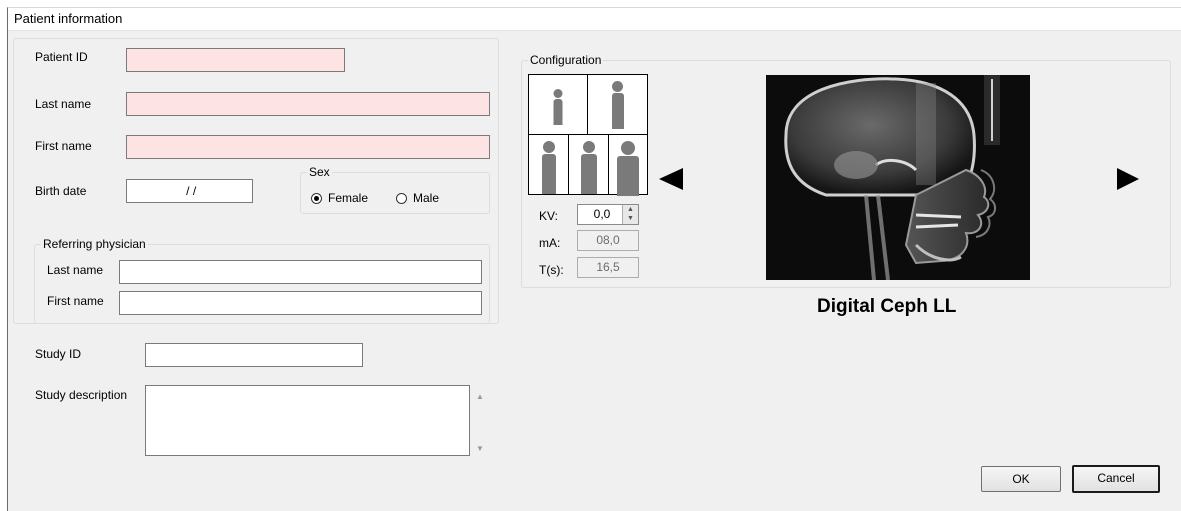 The width and height of the screenshot is (1181, 511). I want to click on physician-first-name-input, so click(300, 303).